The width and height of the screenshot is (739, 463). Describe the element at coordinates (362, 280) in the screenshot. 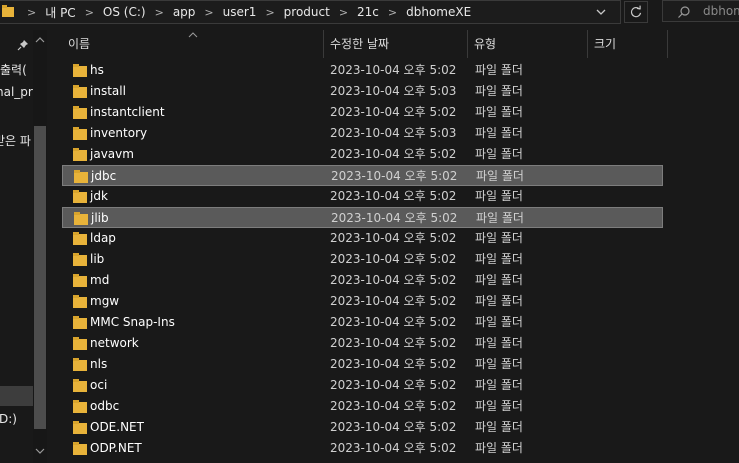

I see `table-row: md 2023-10-04 오후 5:02 파일 폴더` at that location.